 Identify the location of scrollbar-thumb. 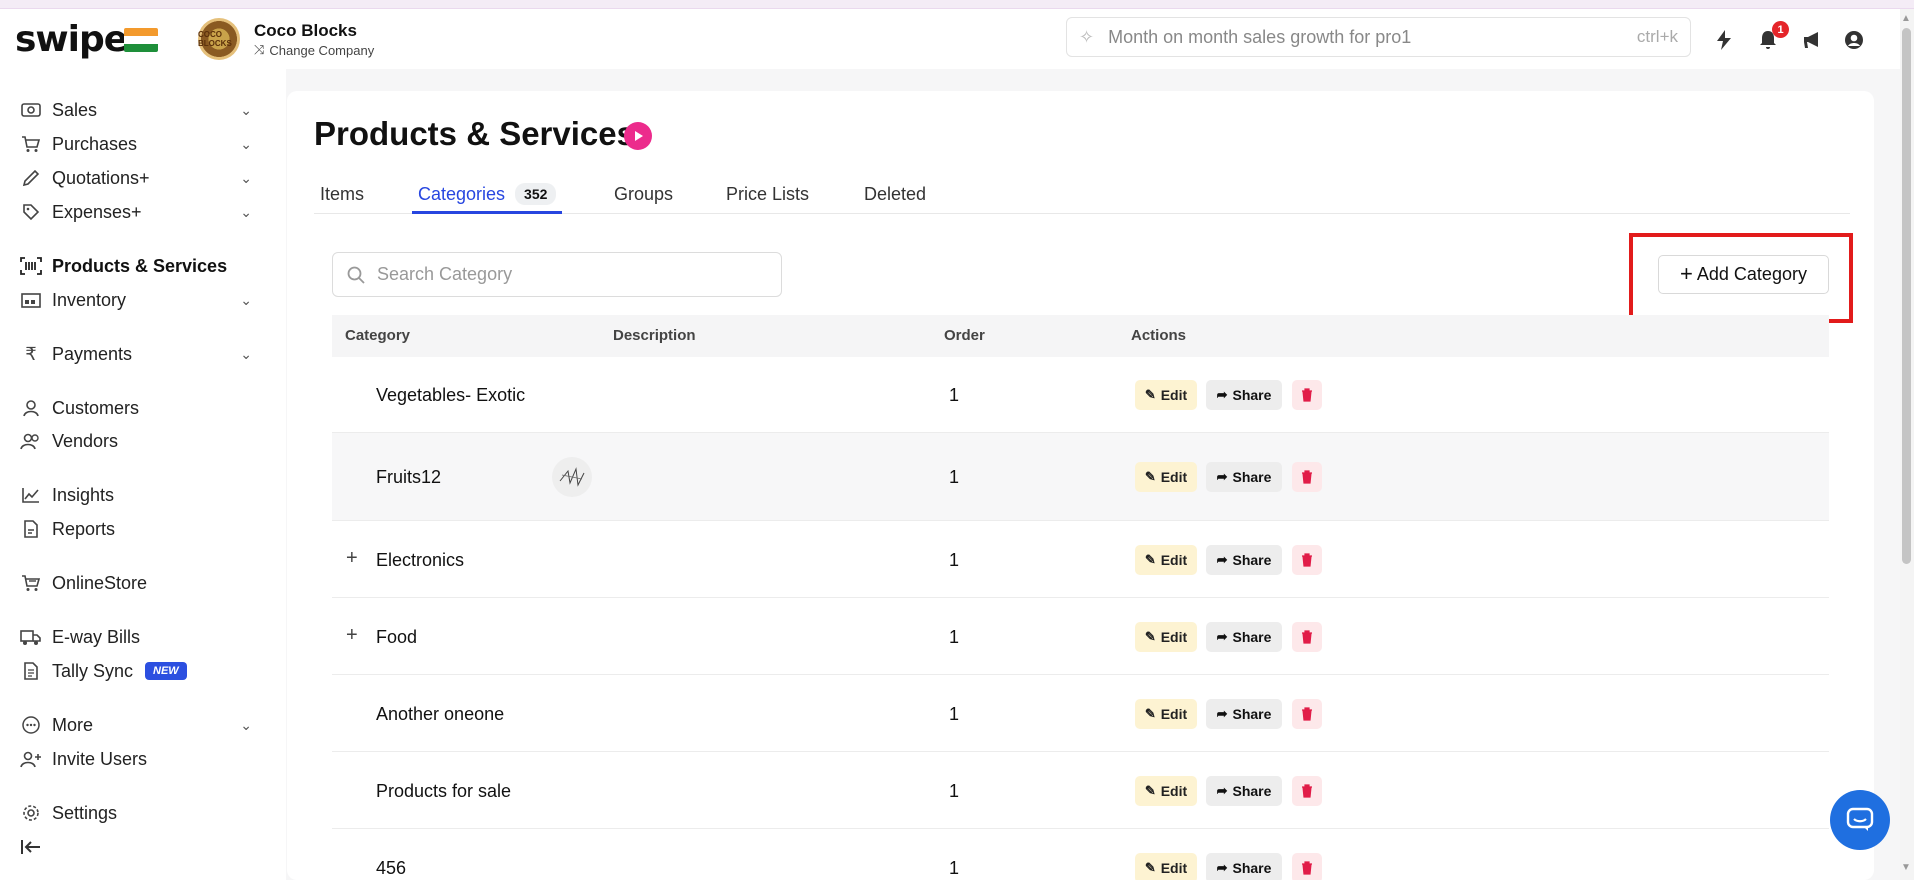
(1906, 296).